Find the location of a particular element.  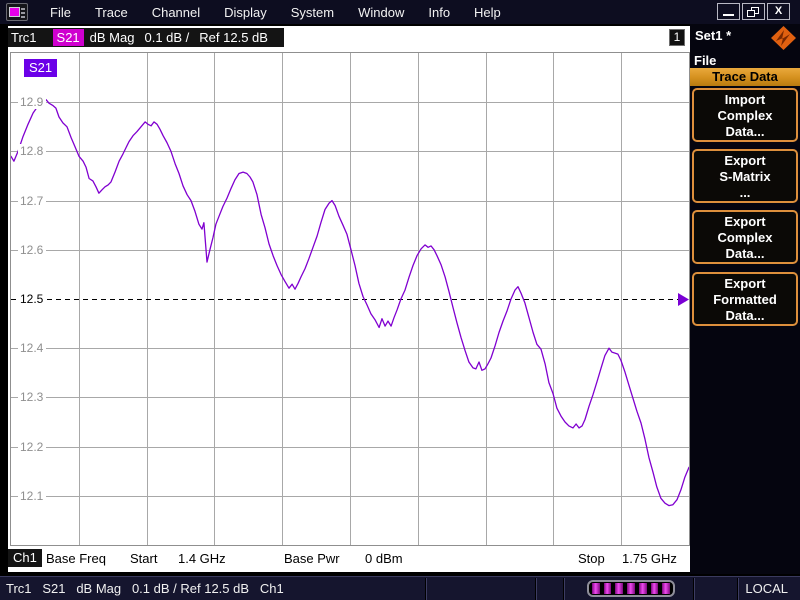

trace-name-chip: Trc1 is located at coordinates (24, 37).